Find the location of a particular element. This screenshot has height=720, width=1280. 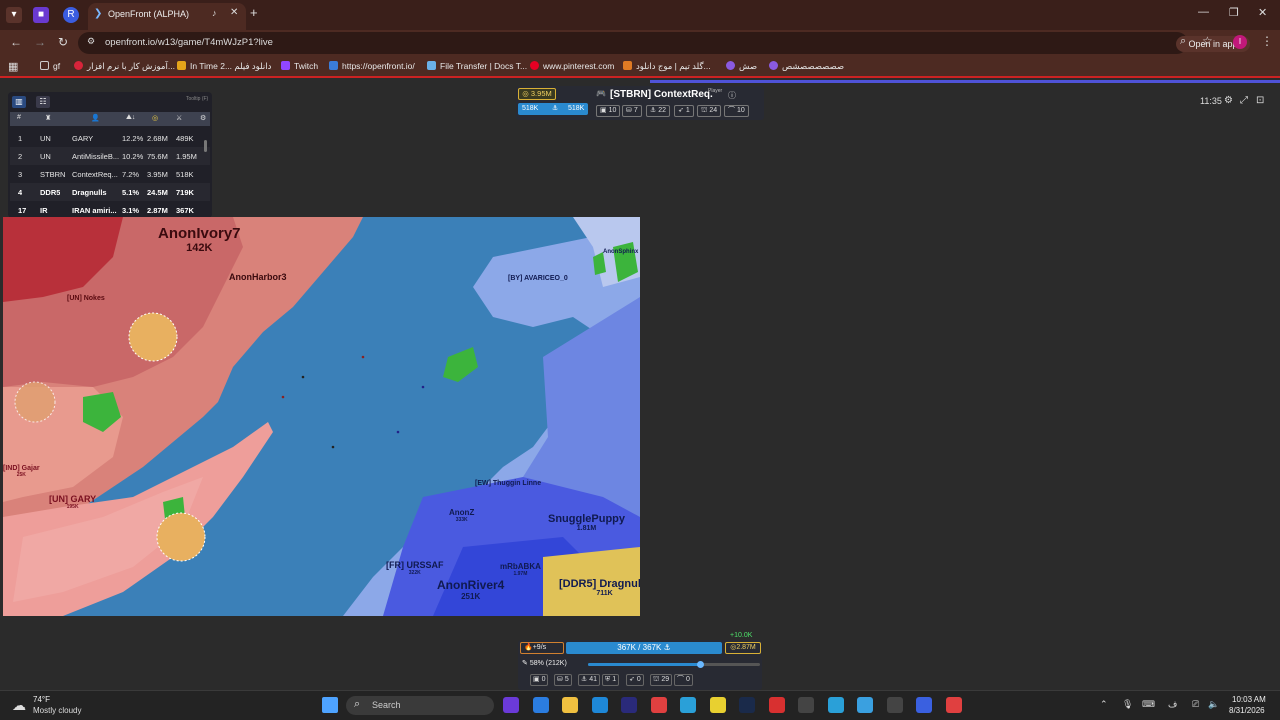

profile-avatar: I is located at coordinates (1240, 42).